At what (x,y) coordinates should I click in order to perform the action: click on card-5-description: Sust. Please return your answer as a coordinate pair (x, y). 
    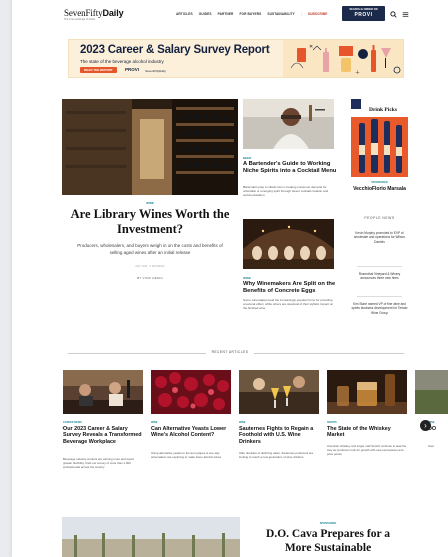
    Looking at the image, I should click on (431, 446).